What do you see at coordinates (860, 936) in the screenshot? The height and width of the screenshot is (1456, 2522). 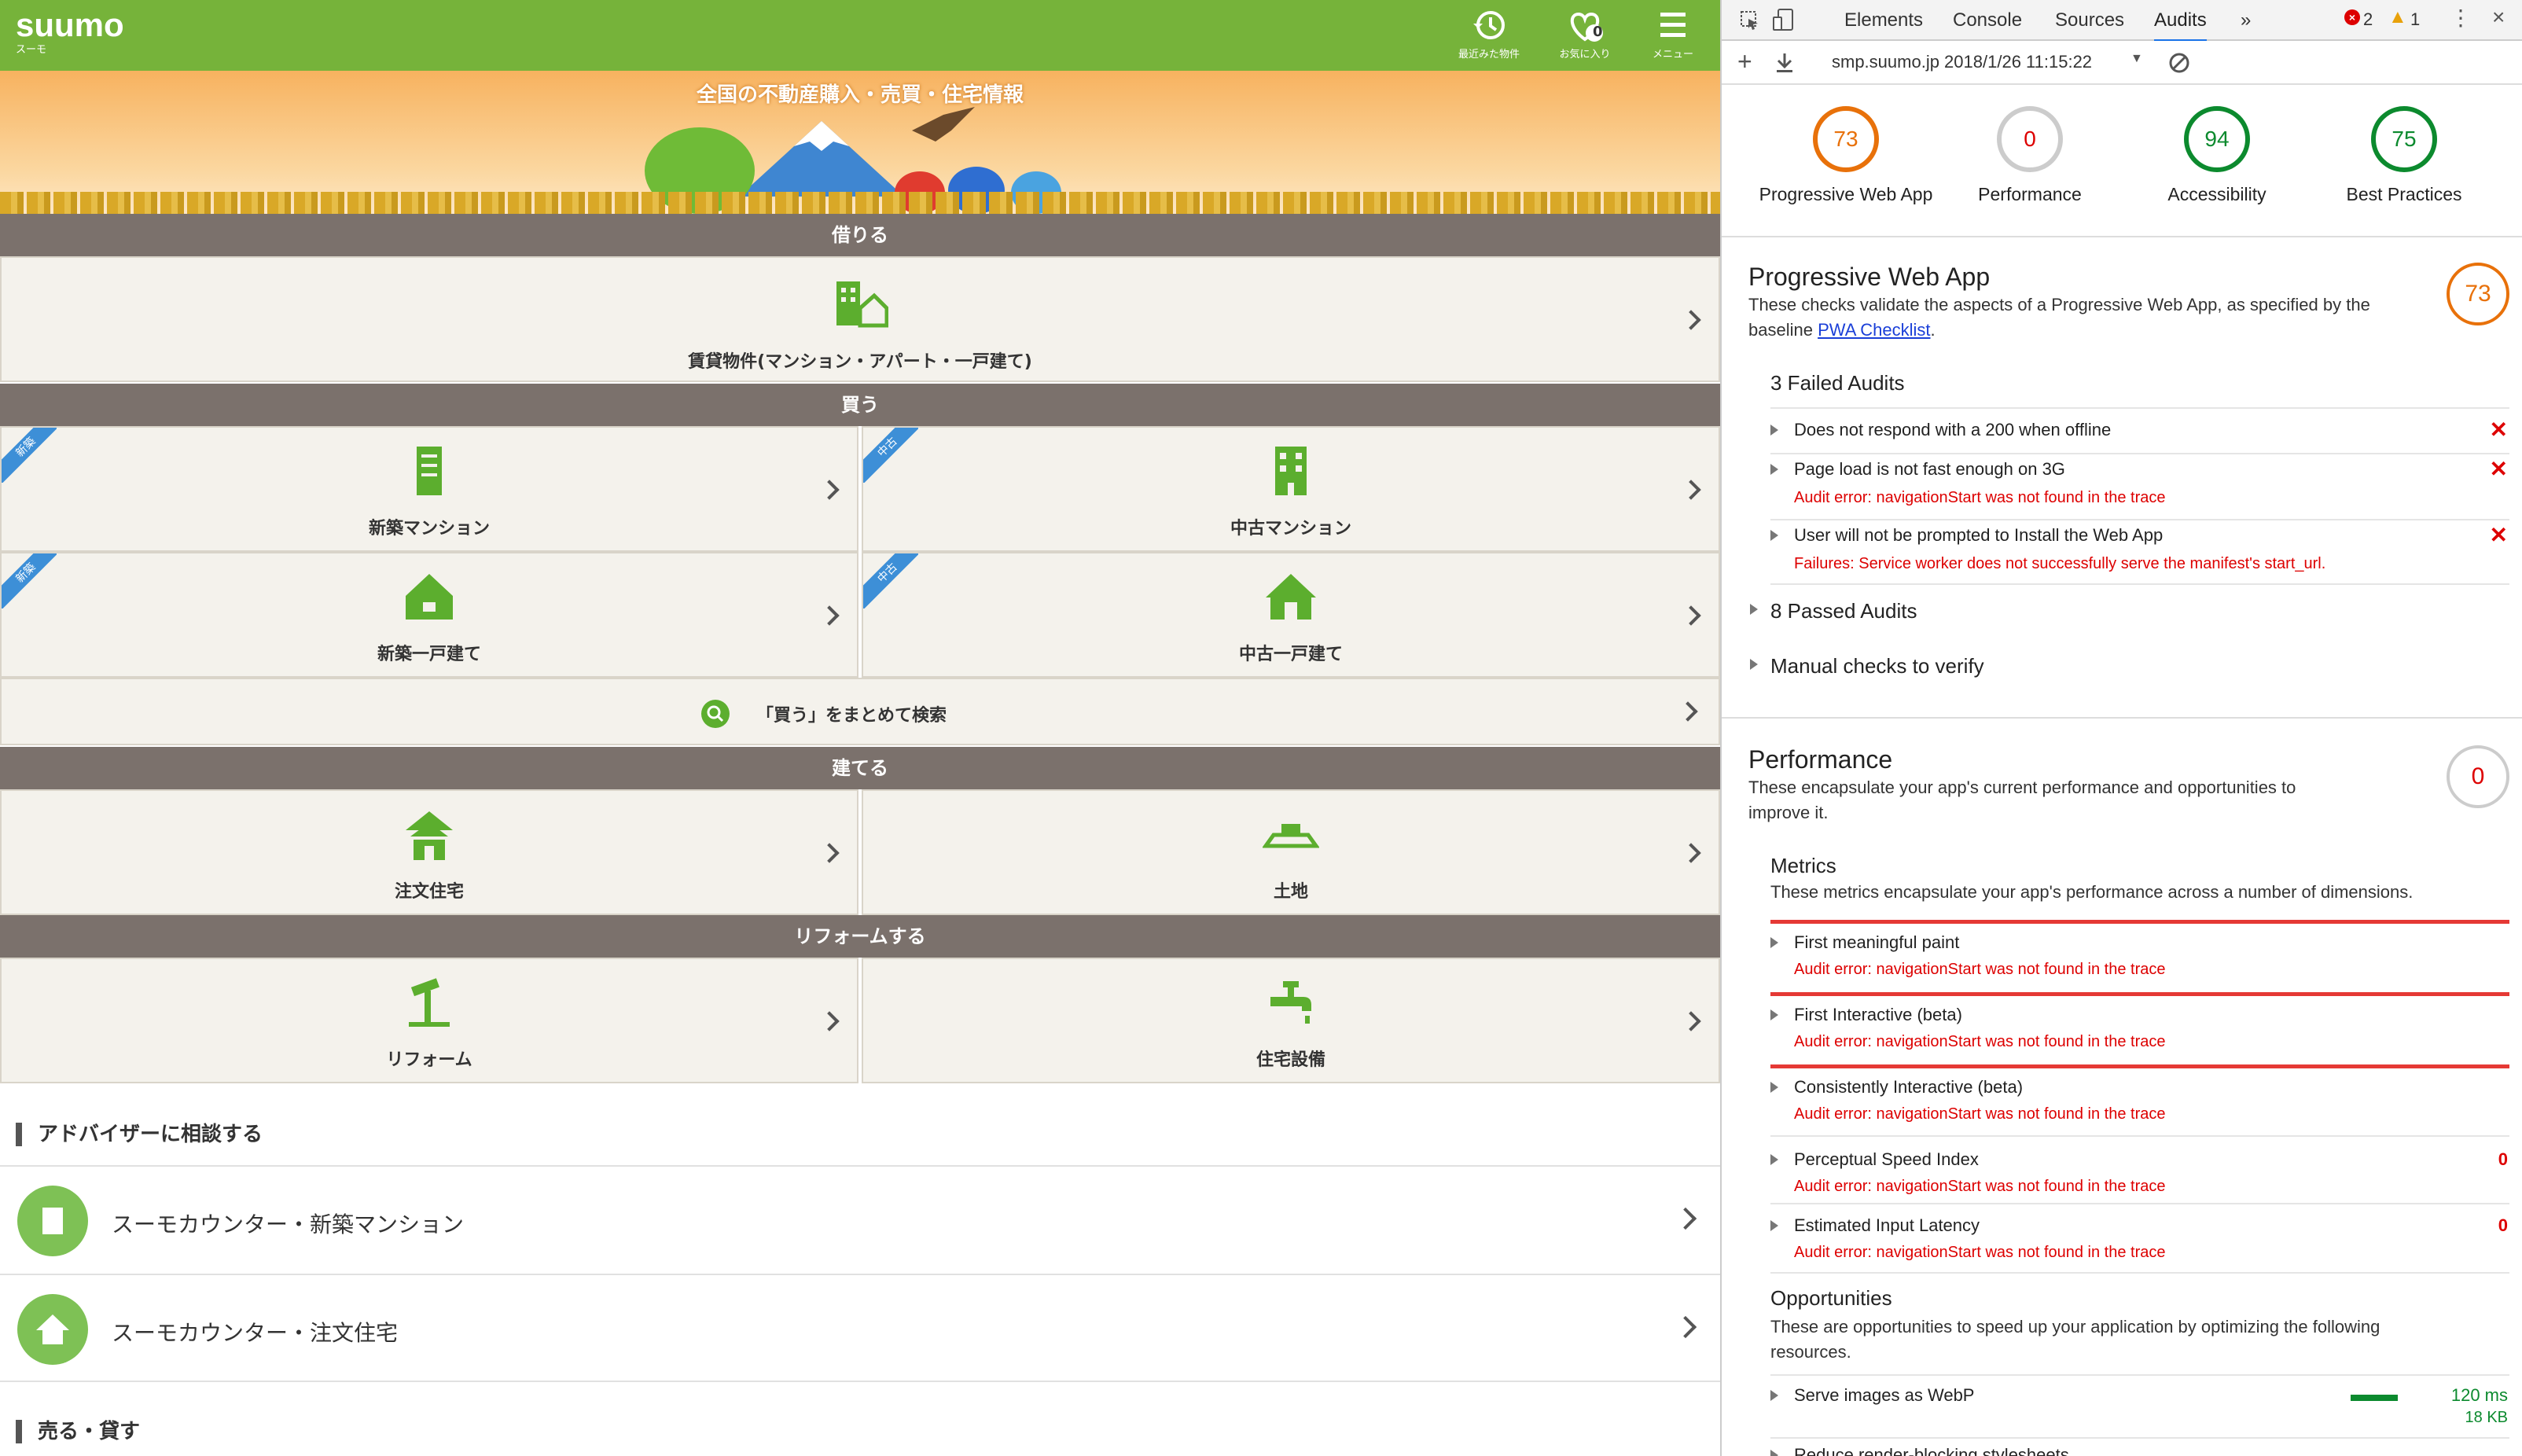 I see `section-reform-header: リフォームする` at bounding box center [860, 936].